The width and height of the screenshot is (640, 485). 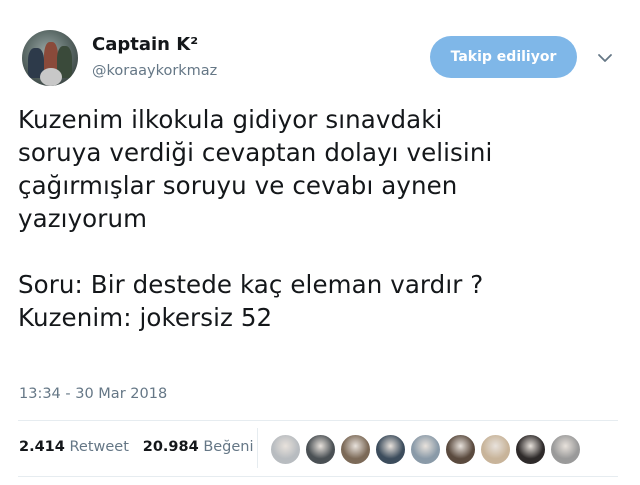 What do you see at coordinates (50, 58) in the screenshot?
I see `author-avatar` at bounding box center [50, 58].